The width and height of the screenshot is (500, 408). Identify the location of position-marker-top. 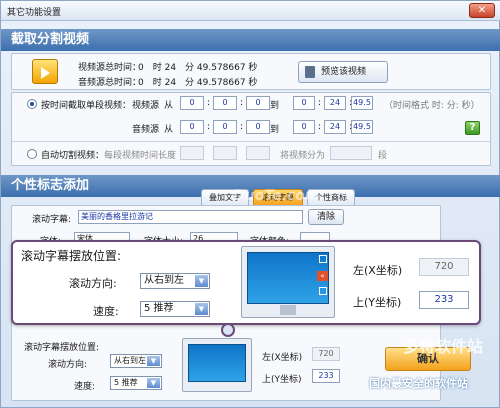
(323, 259).